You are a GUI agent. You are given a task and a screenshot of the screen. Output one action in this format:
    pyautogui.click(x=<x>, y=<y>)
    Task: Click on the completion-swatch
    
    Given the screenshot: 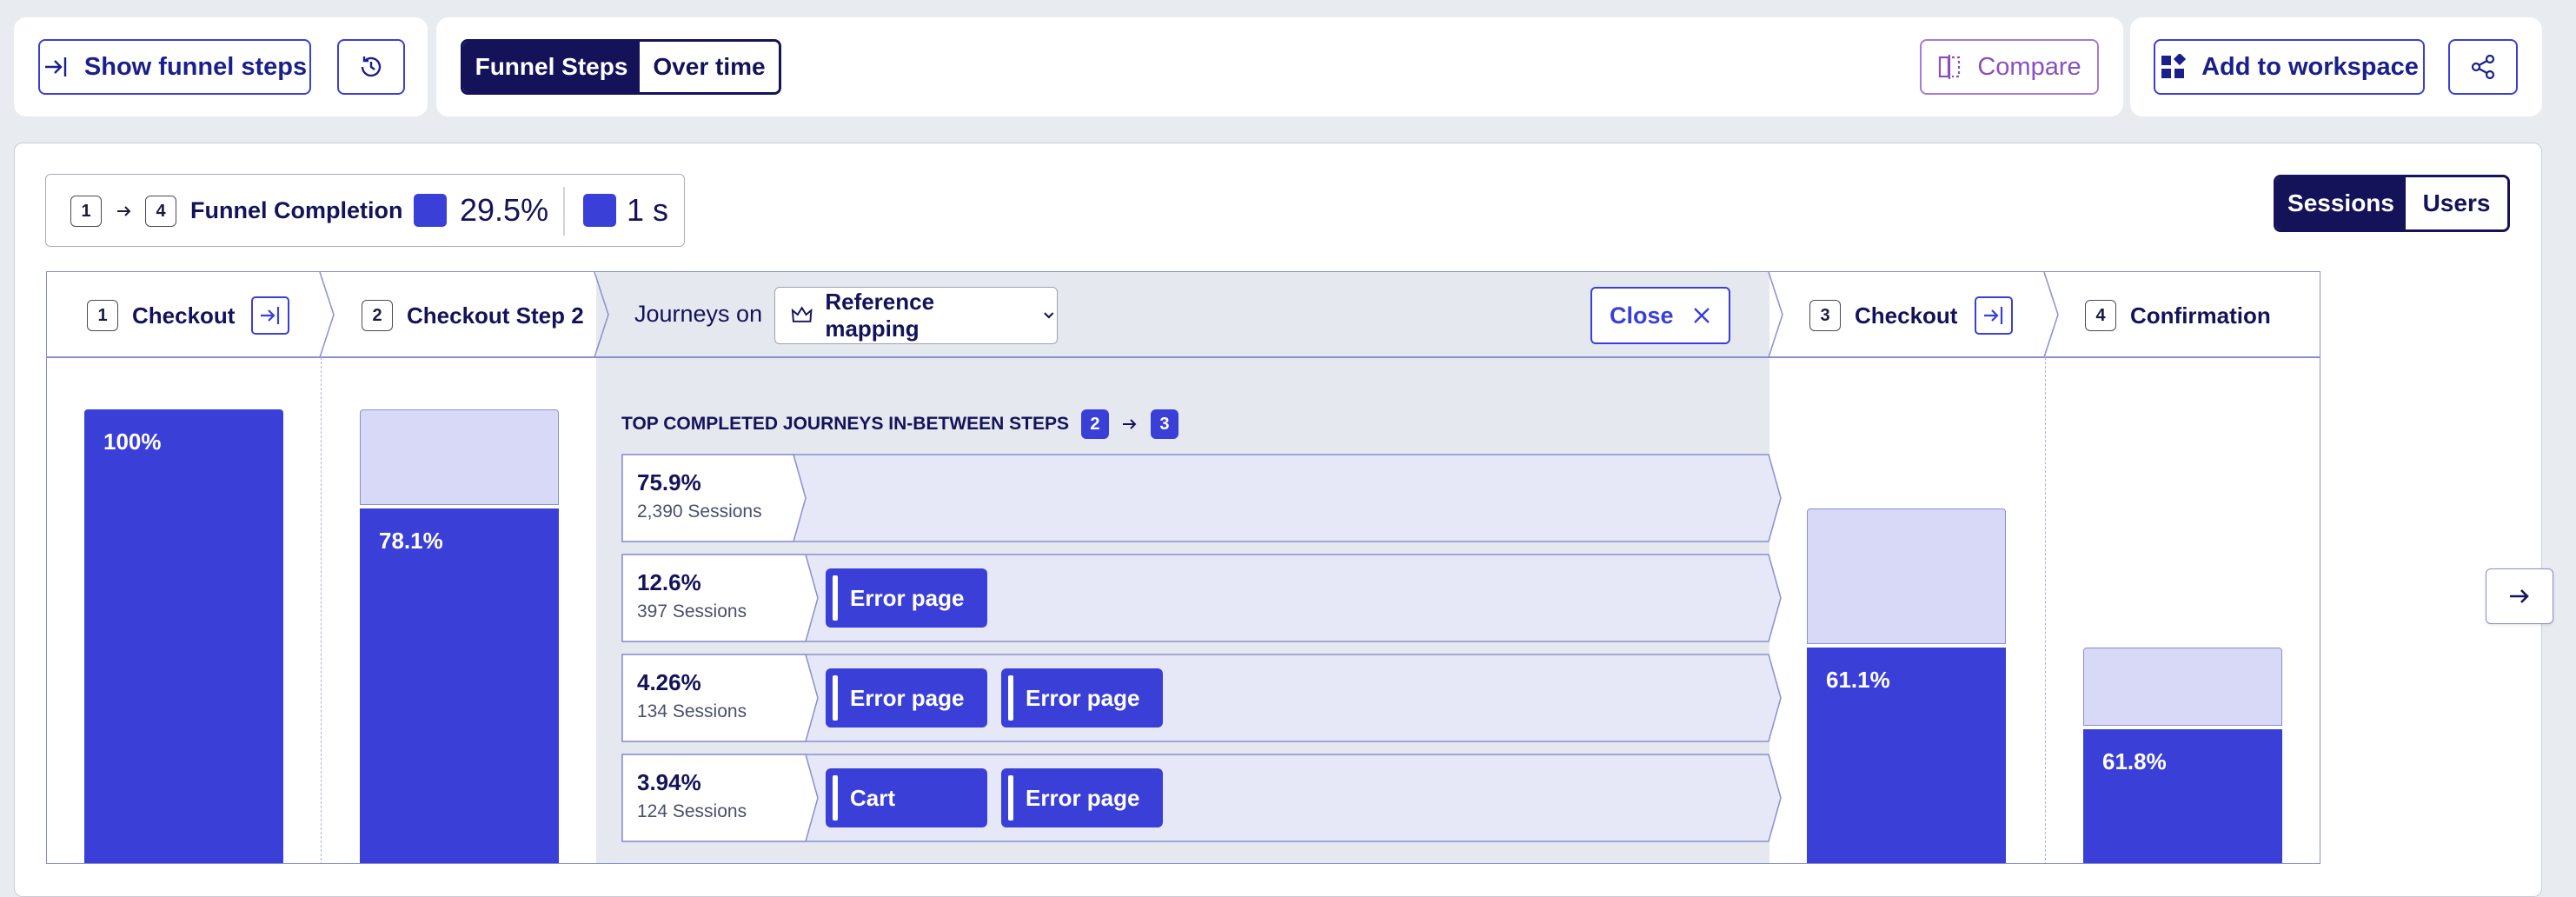 What is the action you would take?
    pyautogui.click(x=430, y=210)
    